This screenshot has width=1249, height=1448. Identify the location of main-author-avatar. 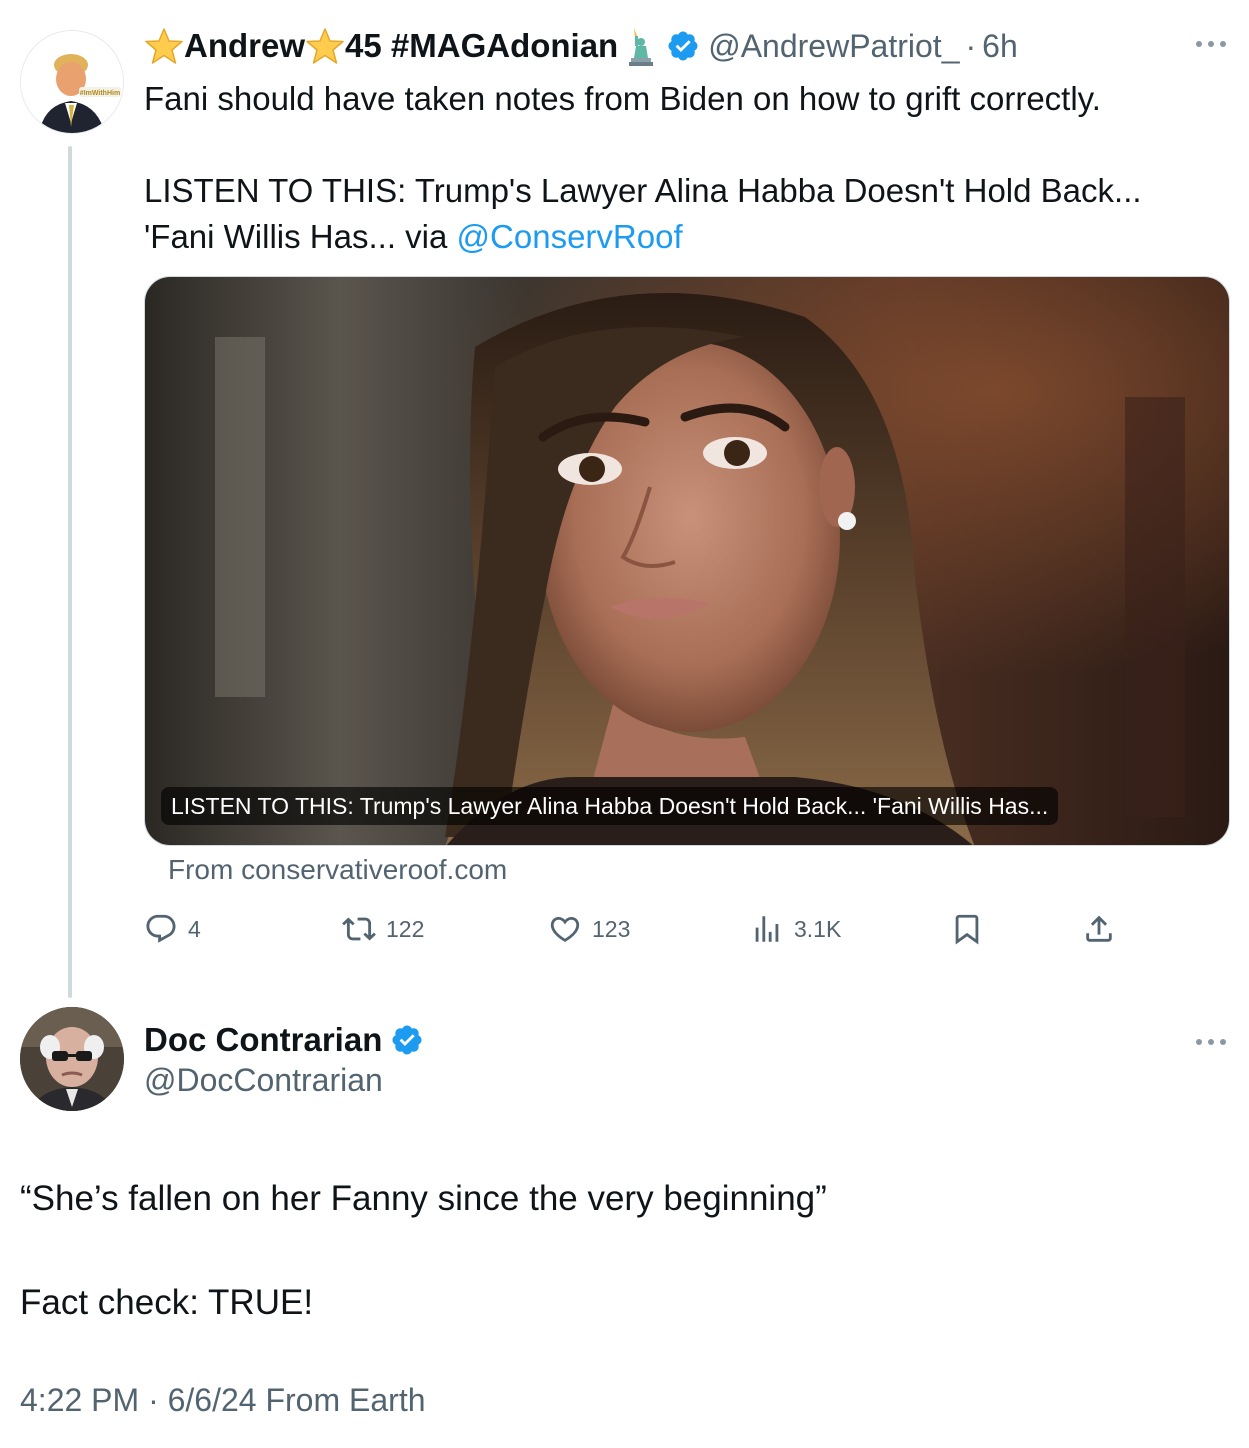
(72, 1059).